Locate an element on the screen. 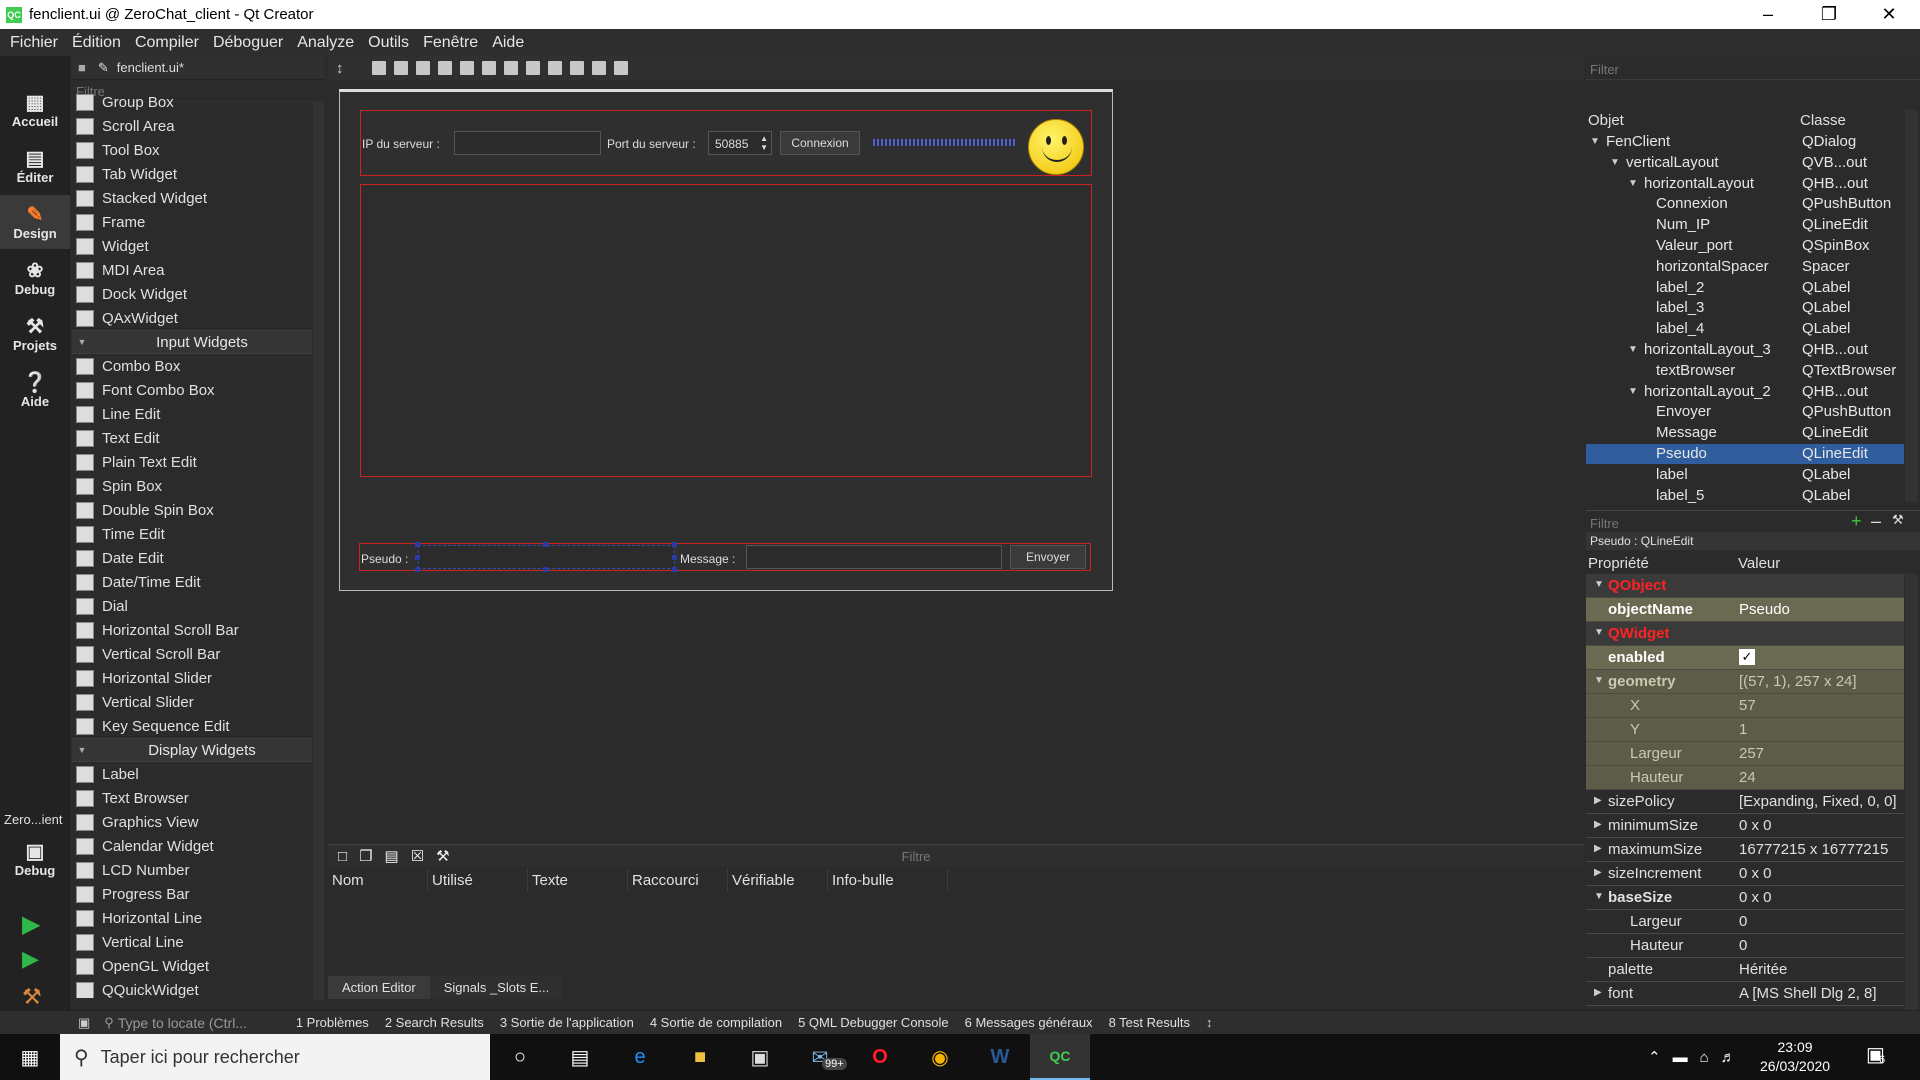  object-row: Pseudo QLineEdit is located at coordinates (1745, 454).